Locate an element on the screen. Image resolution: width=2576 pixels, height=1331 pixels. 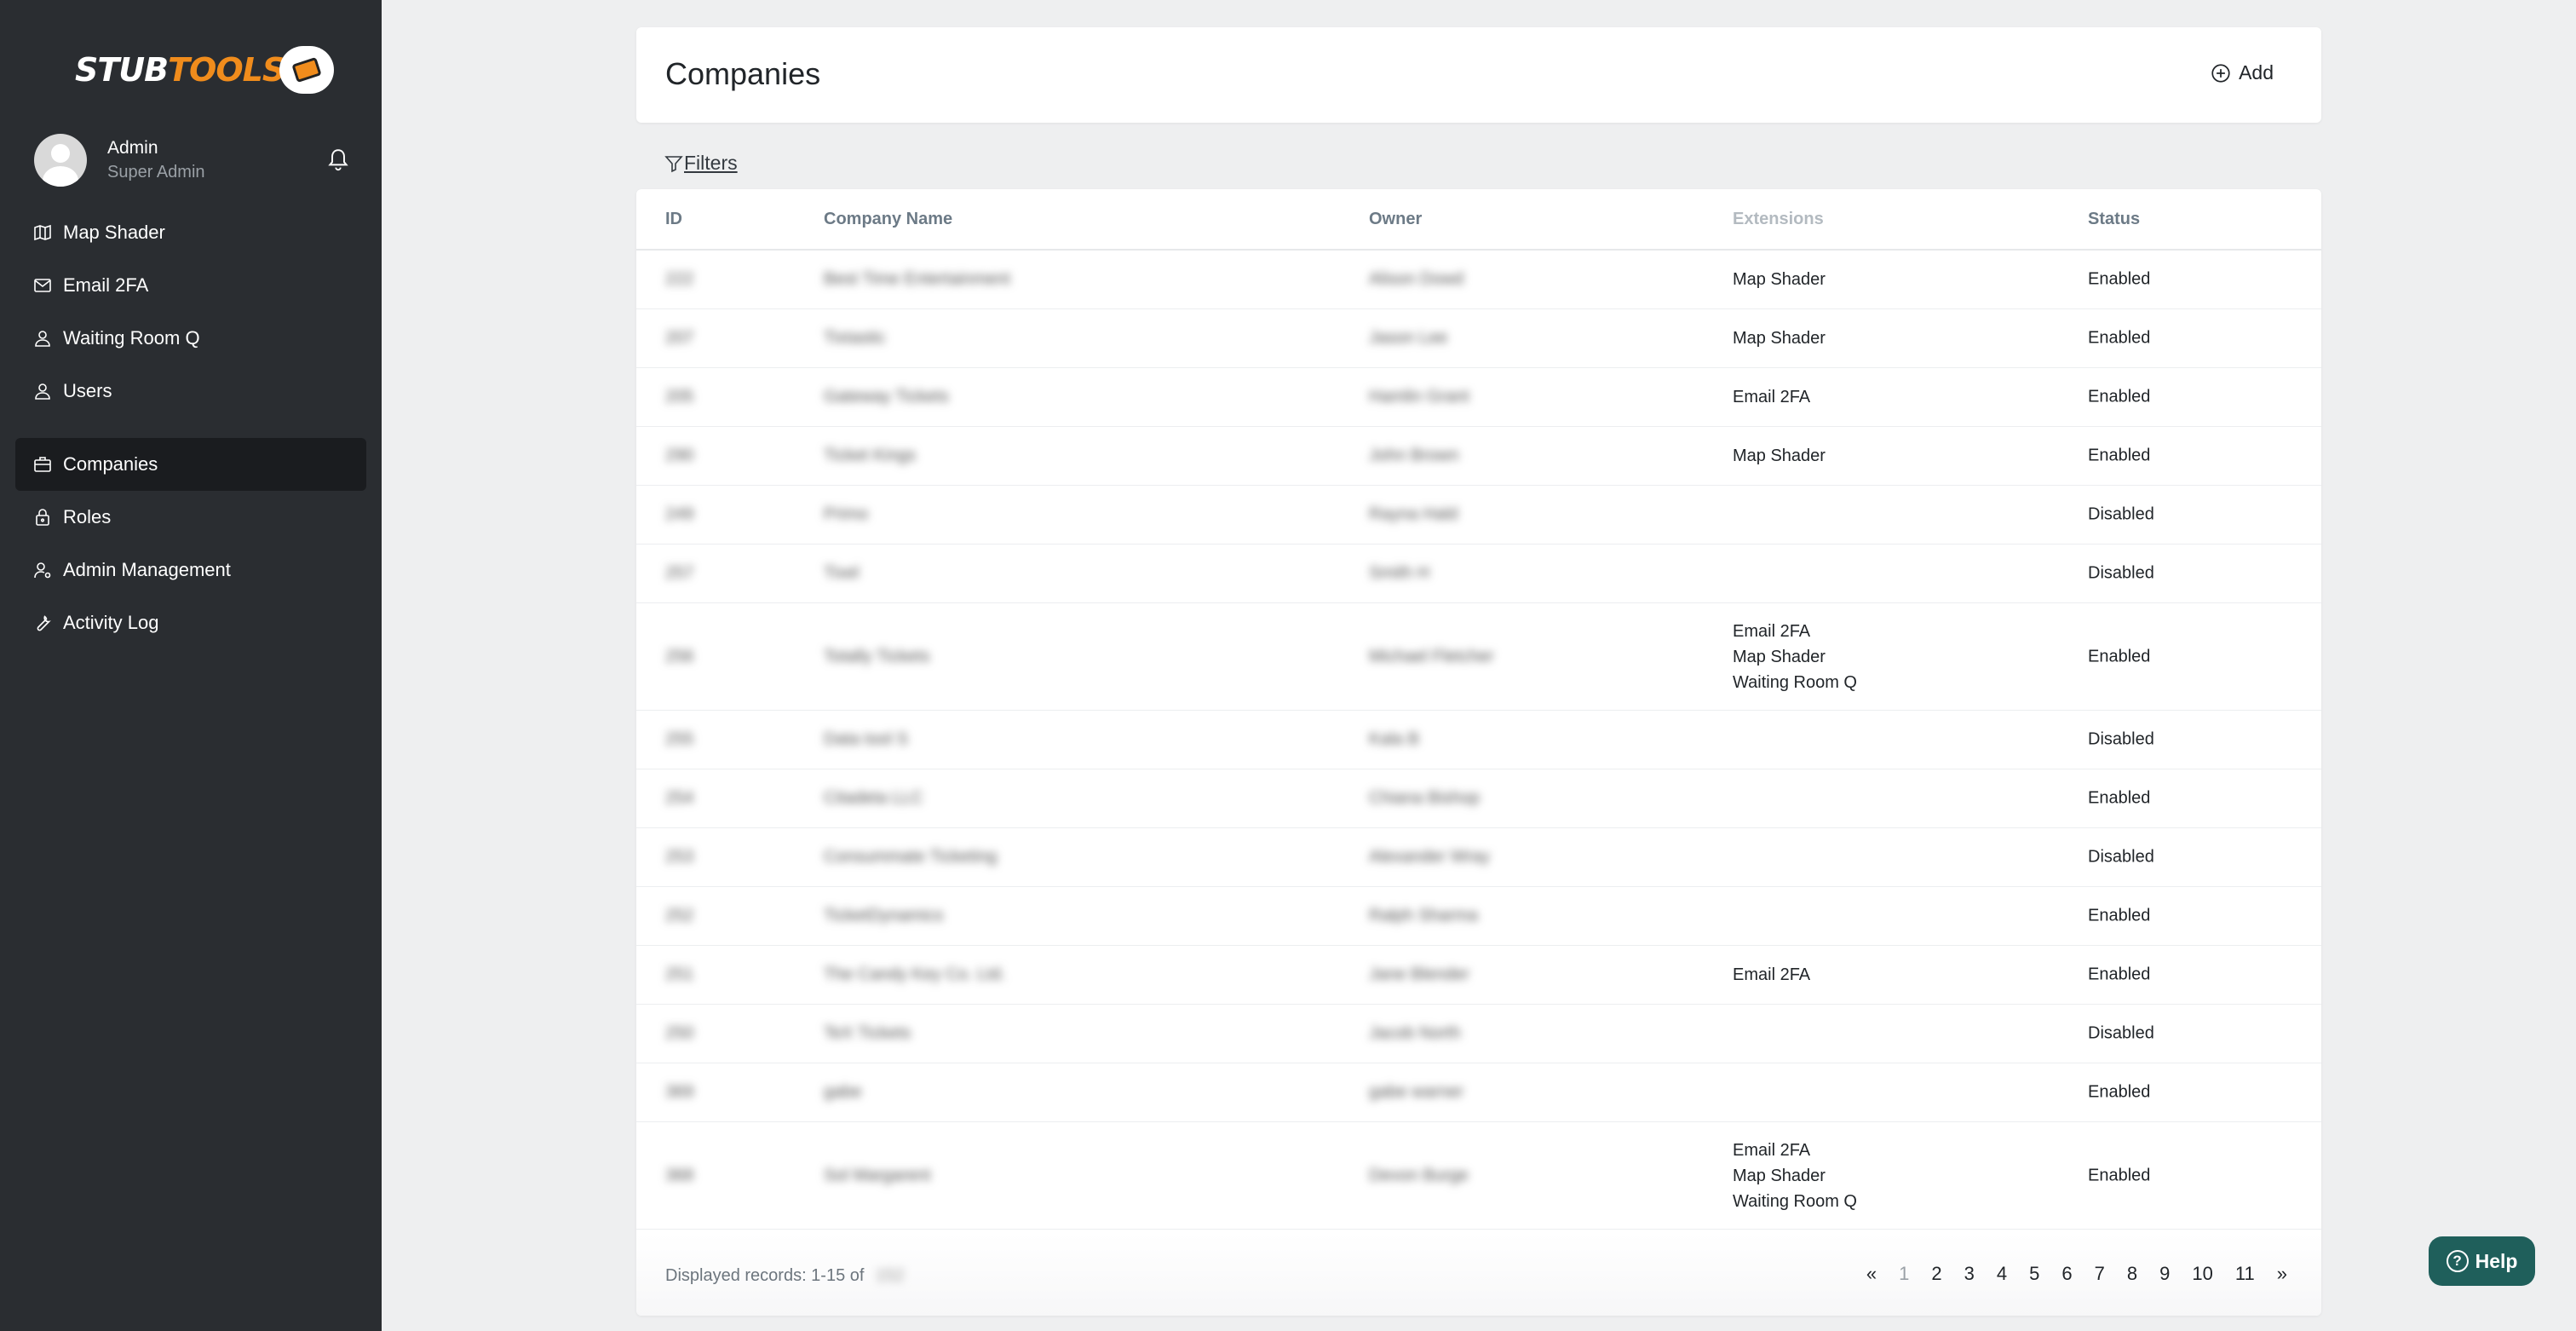
bell-icon is located at coordinates (338, 160).